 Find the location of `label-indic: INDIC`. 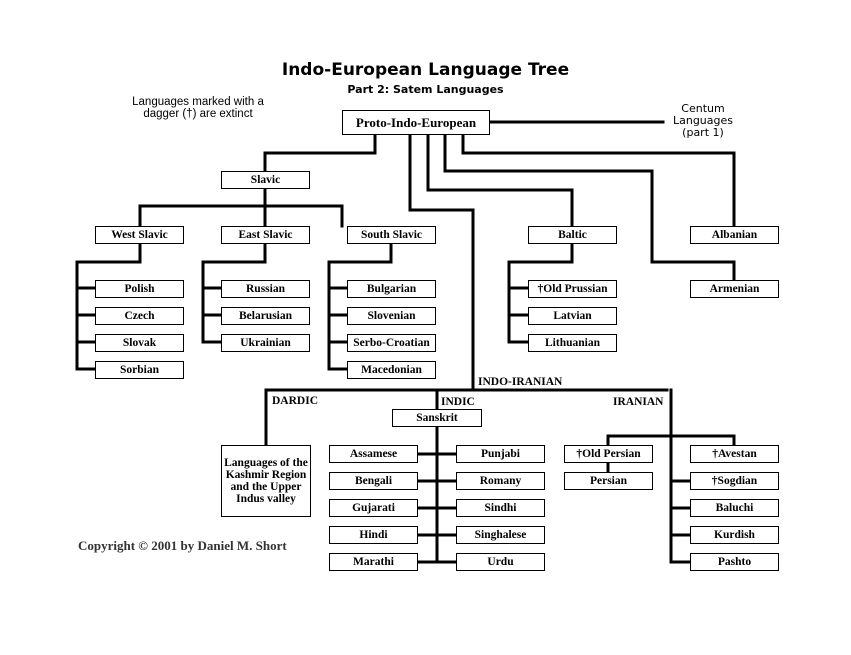

label-indic: INDIC is located at coordinates (458, 402).